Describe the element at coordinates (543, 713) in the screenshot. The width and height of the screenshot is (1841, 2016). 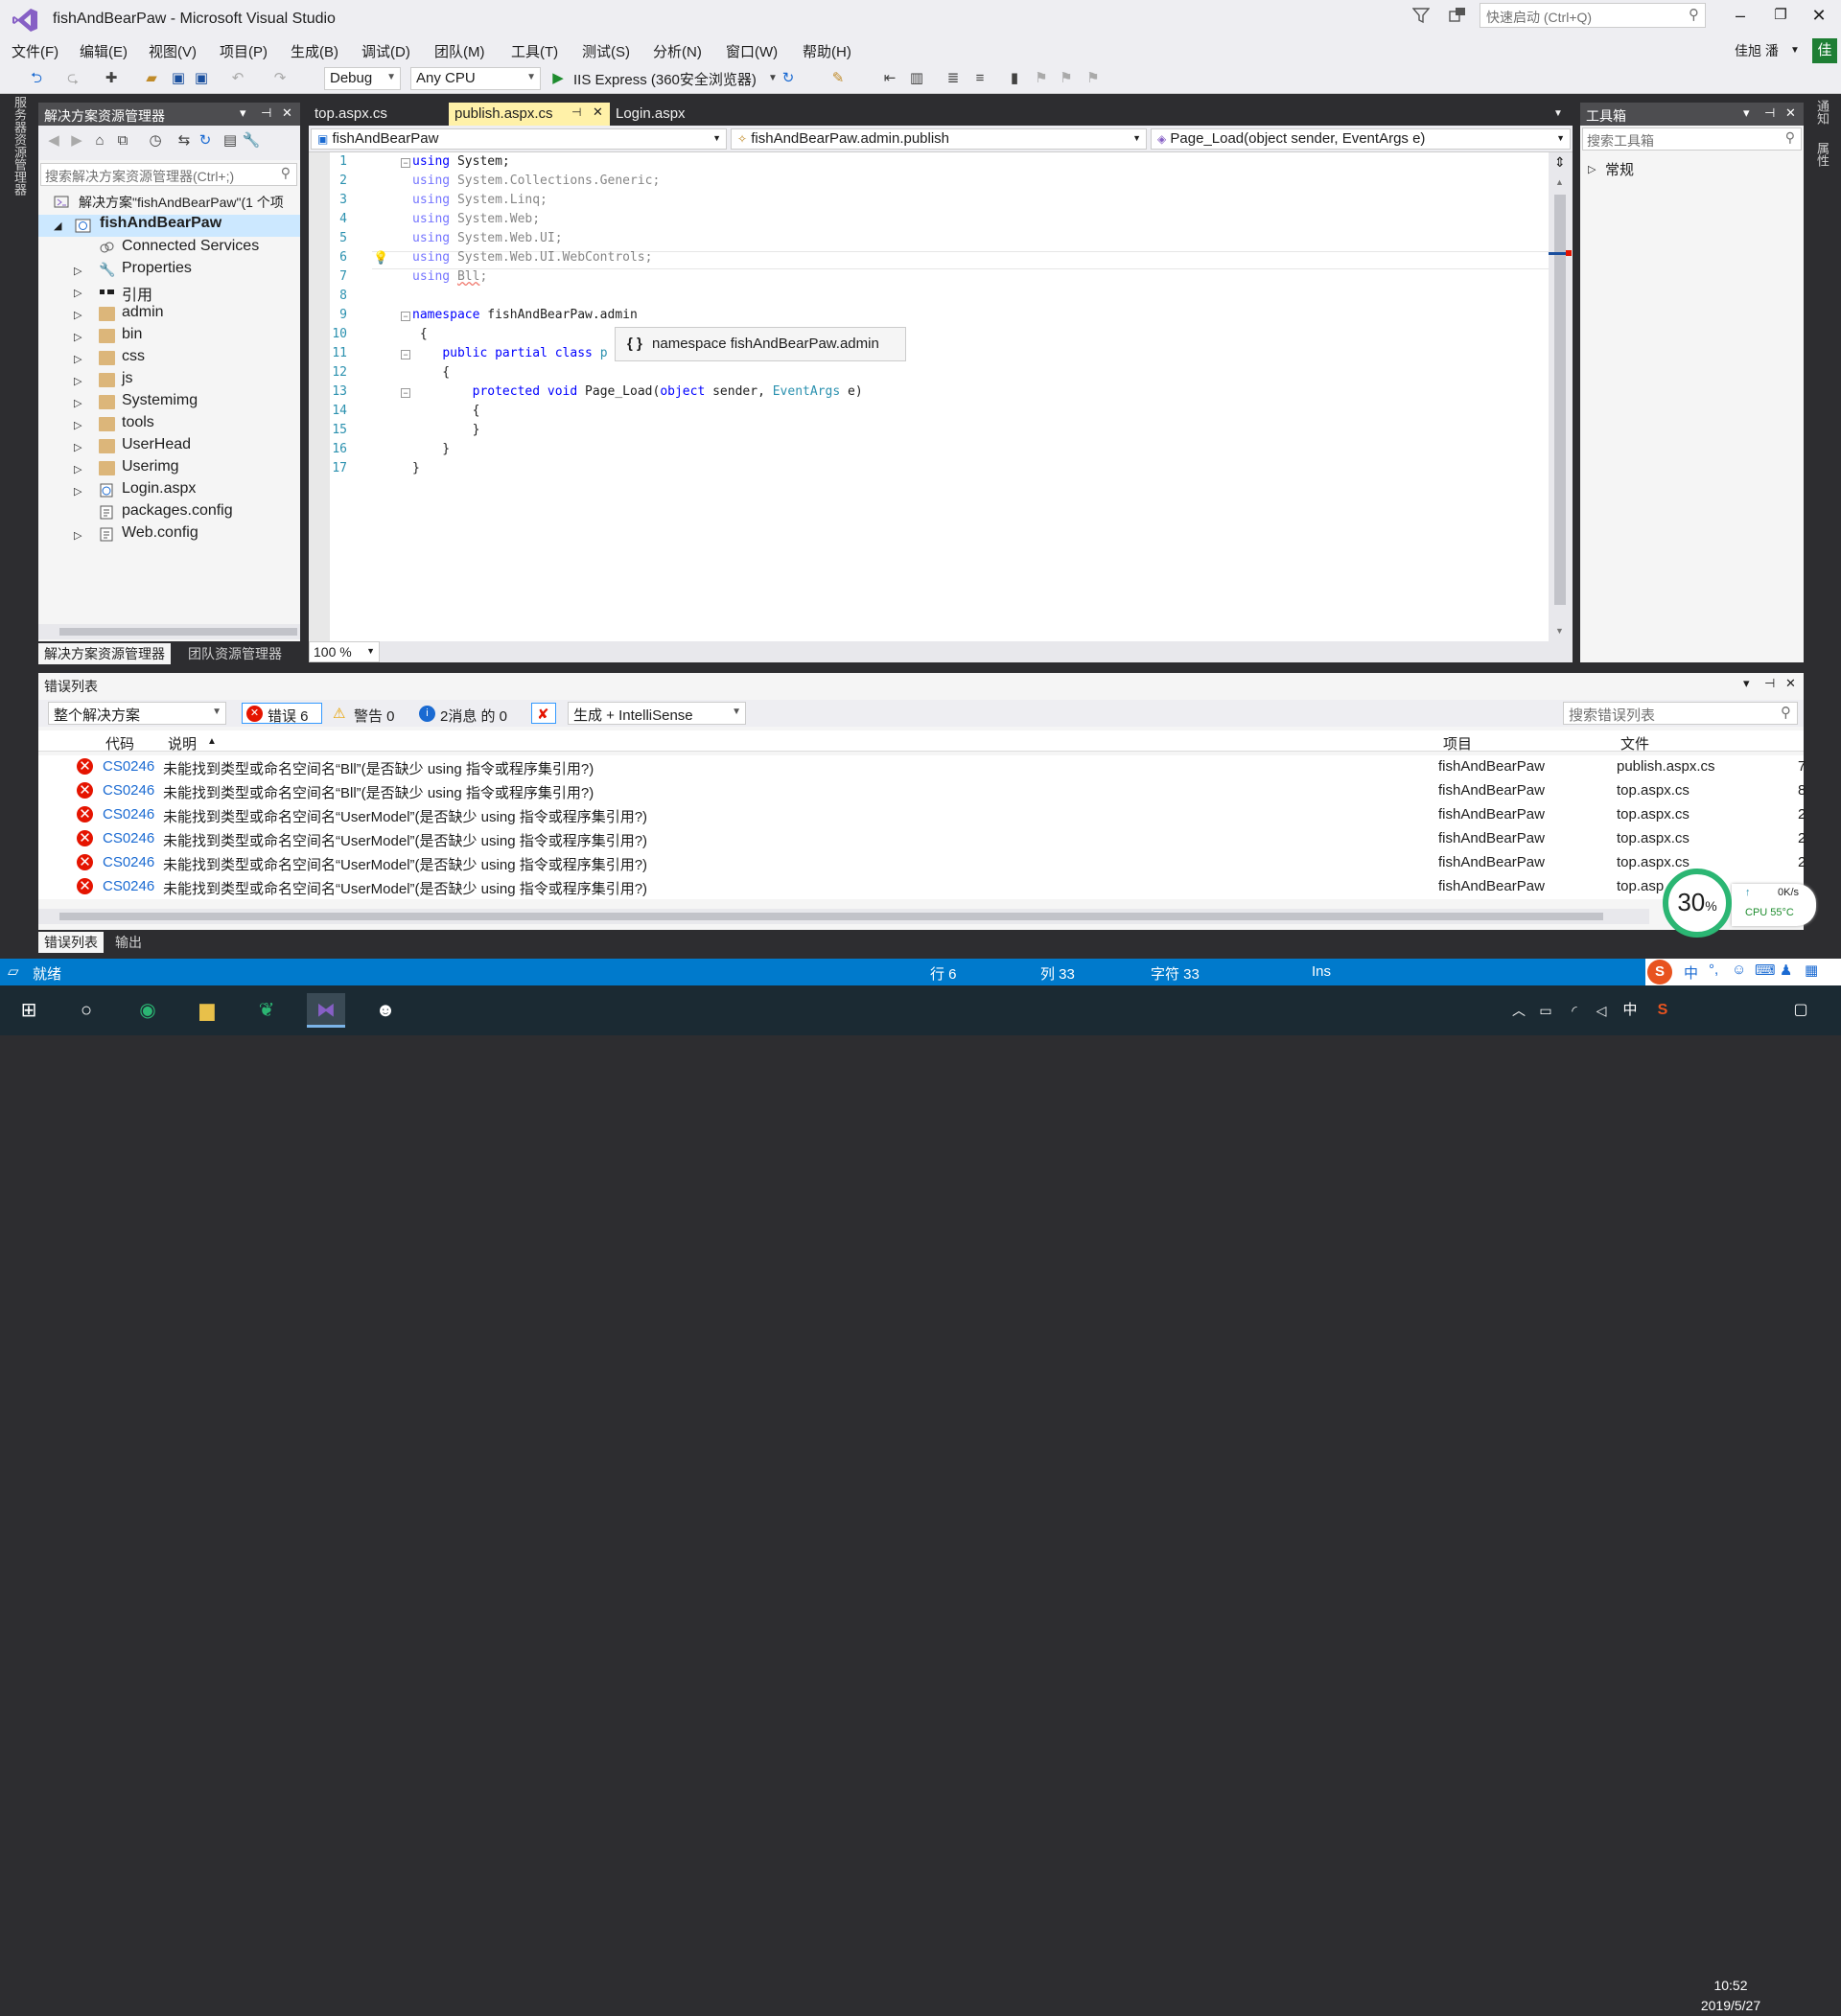
I see `build-filter-toggle: ✘` at that location.